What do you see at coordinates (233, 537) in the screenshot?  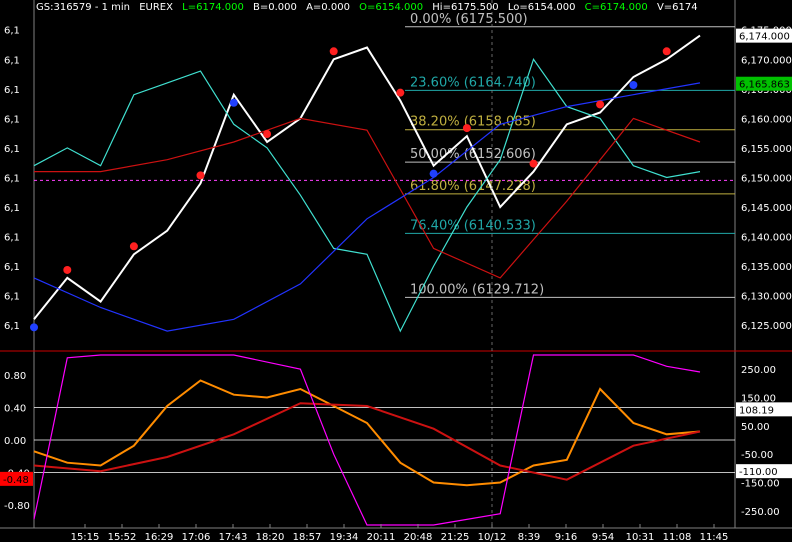 I see `time-tick-label: 17:43` at bounding box center [233, 537].